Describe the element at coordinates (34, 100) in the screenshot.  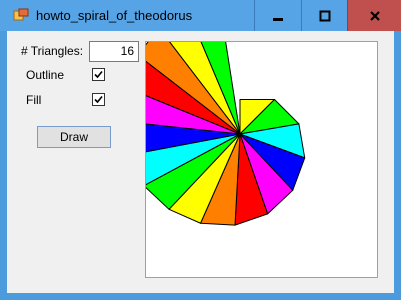
I see `fill-label: Fill` at that location.